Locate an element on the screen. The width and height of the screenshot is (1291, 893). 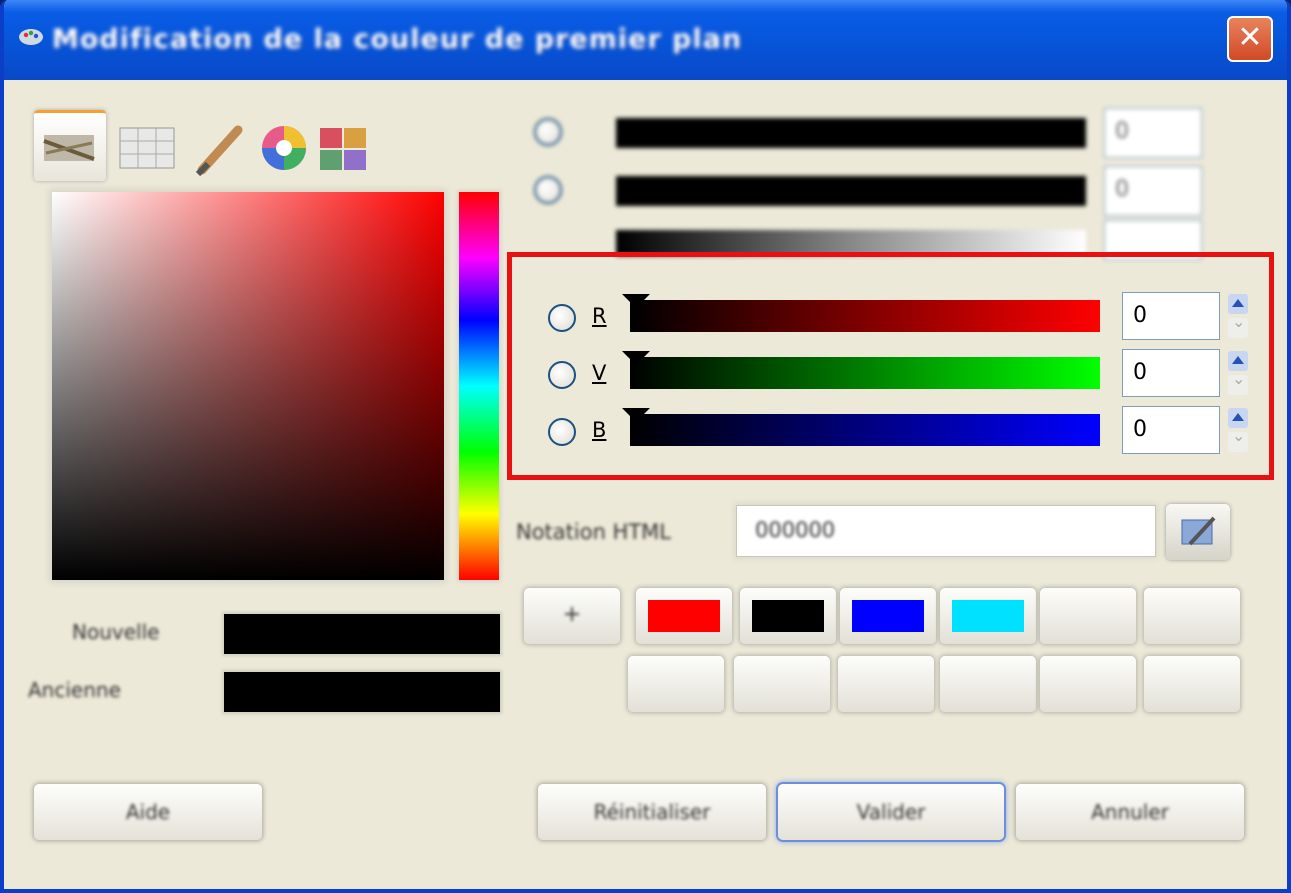
html-notation-value: 000000 is located at coordinates (795, 530).